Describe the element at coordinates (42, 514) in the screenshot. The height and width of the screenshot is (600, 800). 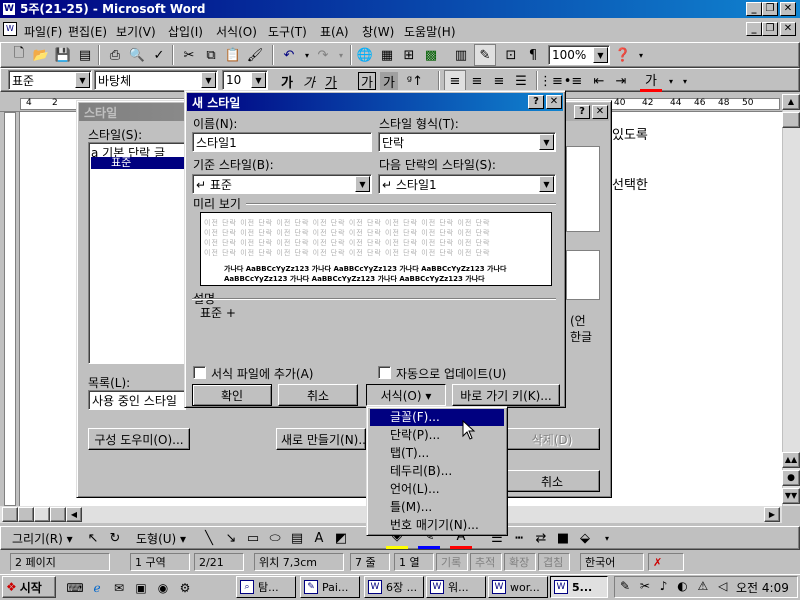
I see `print-view-button` at that location.